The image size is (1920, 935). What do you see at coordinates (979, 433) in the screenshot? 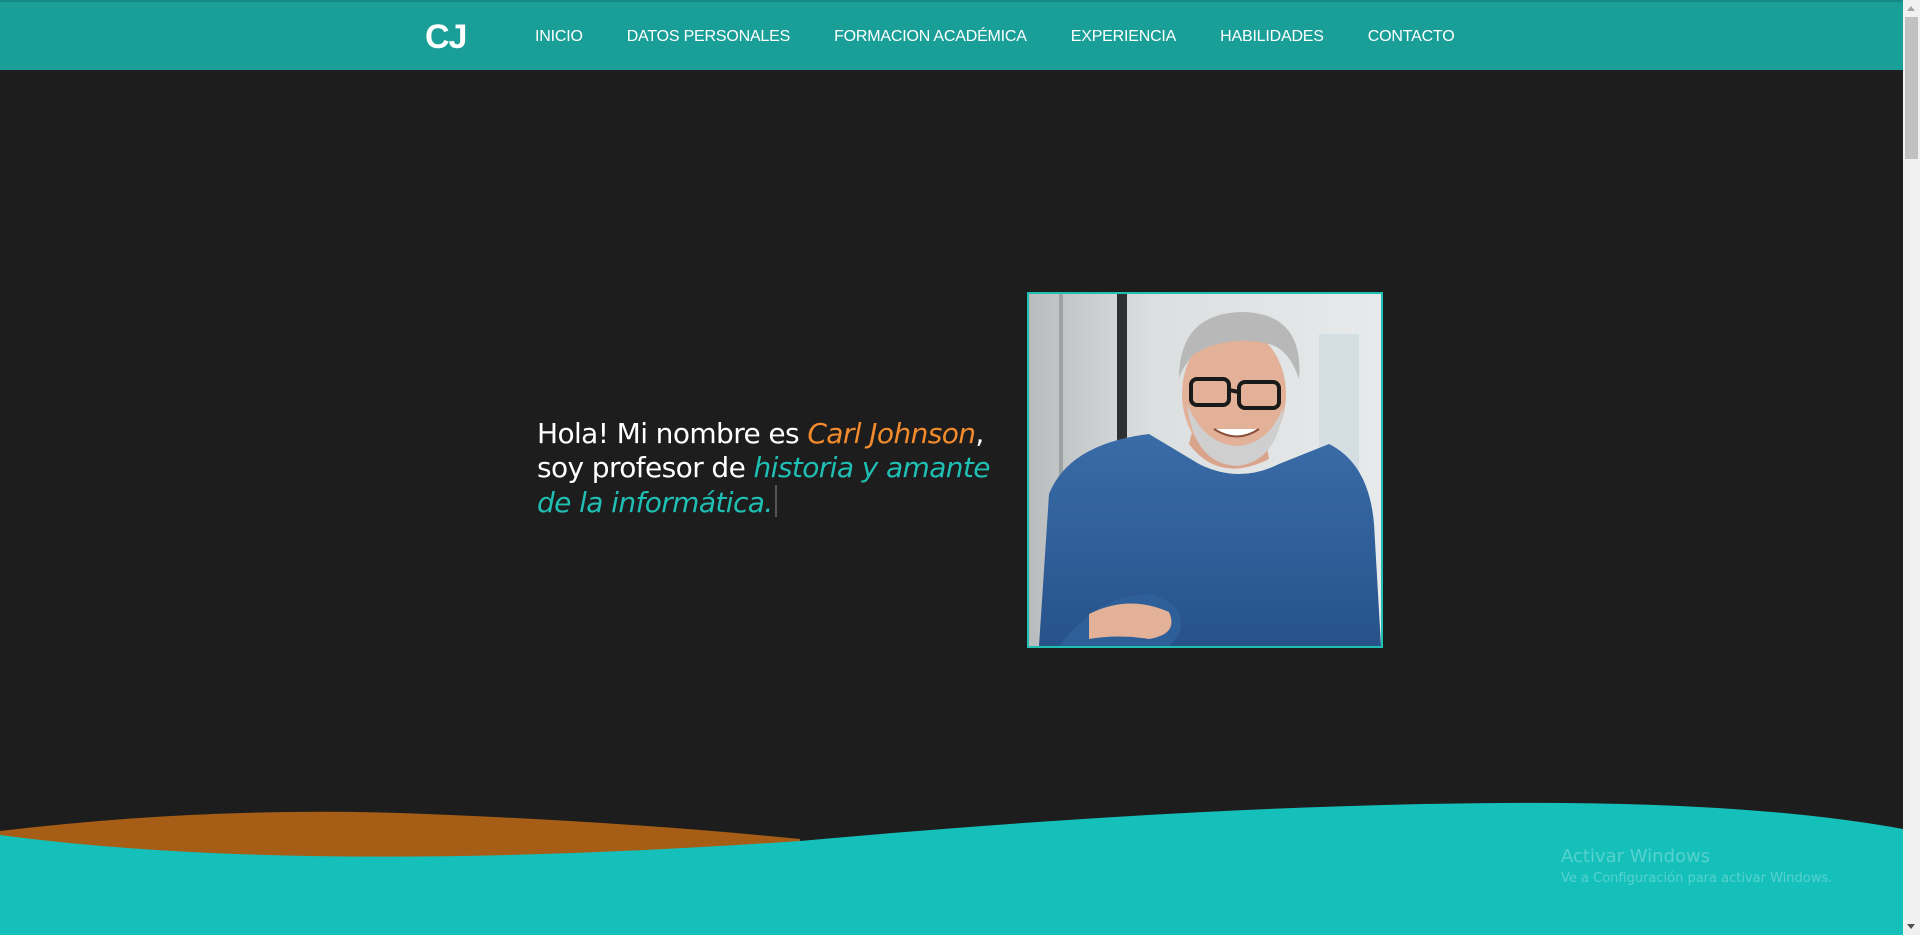
I see `hero-comma: ,` at bounding box center [979, 433].